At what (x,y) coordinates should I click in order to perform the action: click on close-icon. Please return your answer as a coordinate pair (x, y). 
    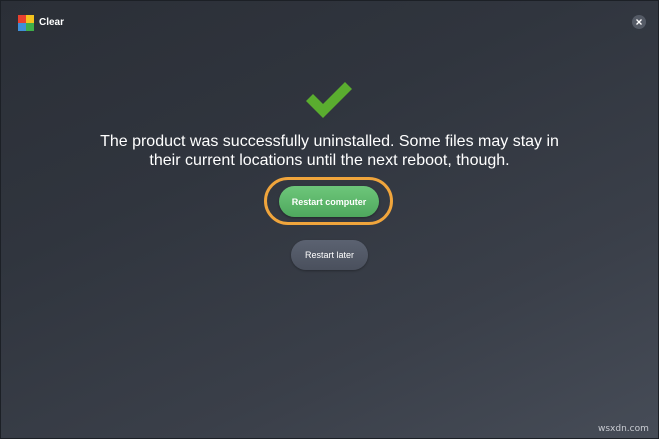
    Looking at the image, I should click on (639, 22).